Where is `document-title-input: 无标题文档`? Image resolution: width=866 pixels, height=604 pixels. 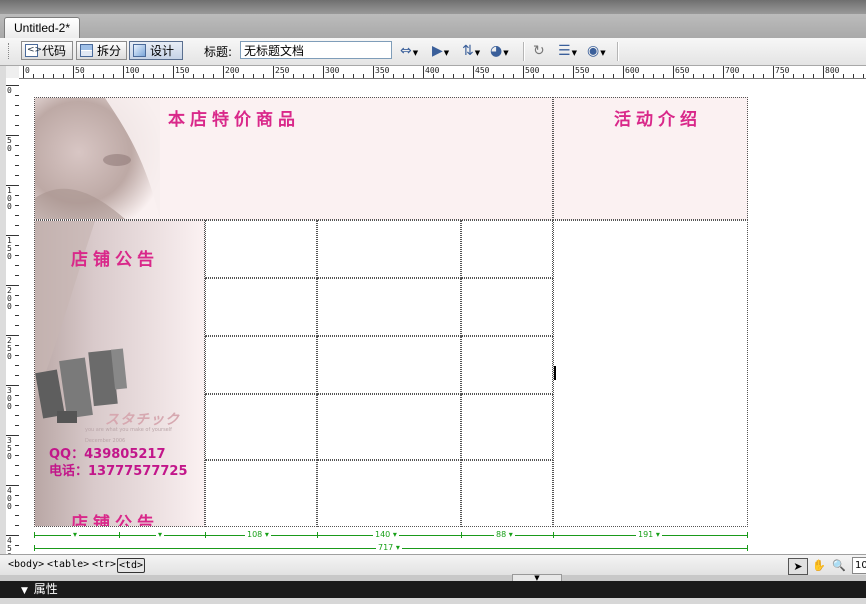
document-title-input: 无标题文档 is located at coordinates (316, 50).